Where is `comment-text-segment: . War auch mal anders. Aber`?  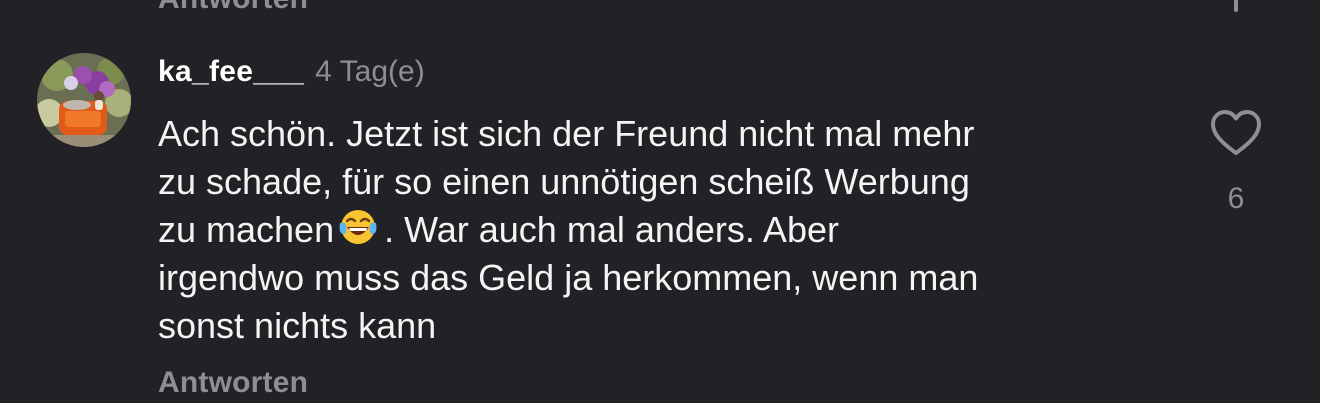
comment-text-segment: . War auch mal anders. Aber is located at coordinates (611, 229).